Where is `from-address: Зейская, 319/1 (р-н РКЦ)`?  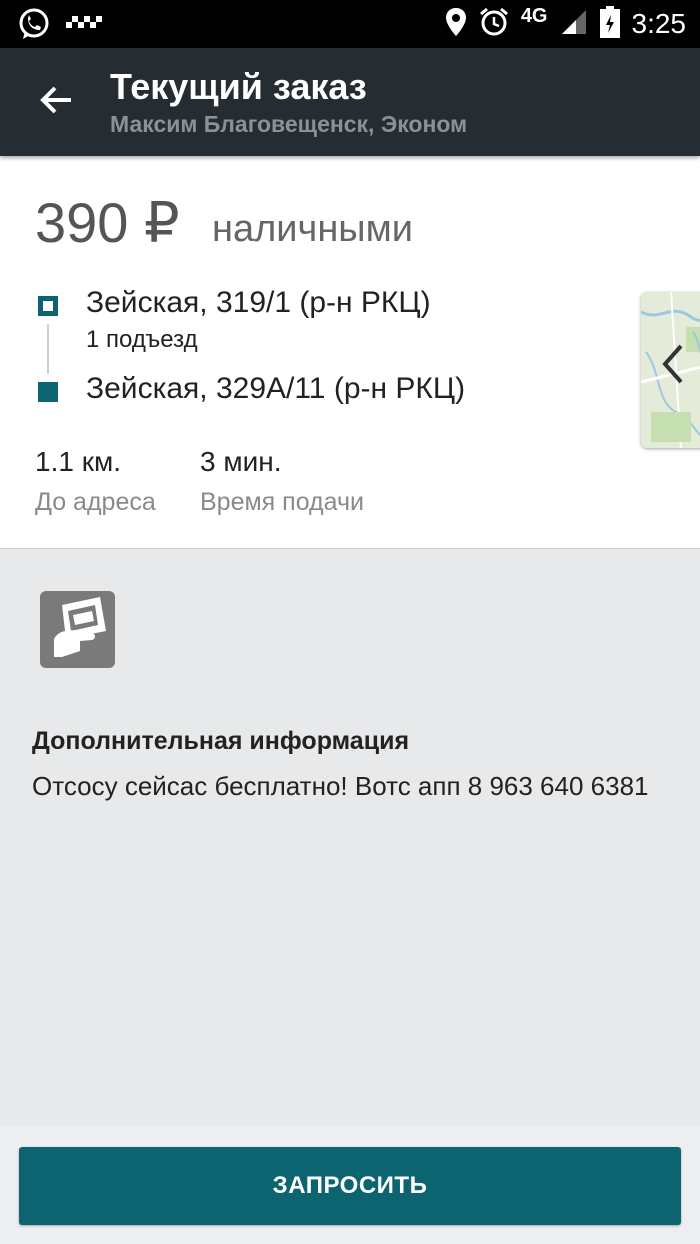
from-address: Зейская, 319/1 (р-н РКЦ) is located at coordinates (258, 302).